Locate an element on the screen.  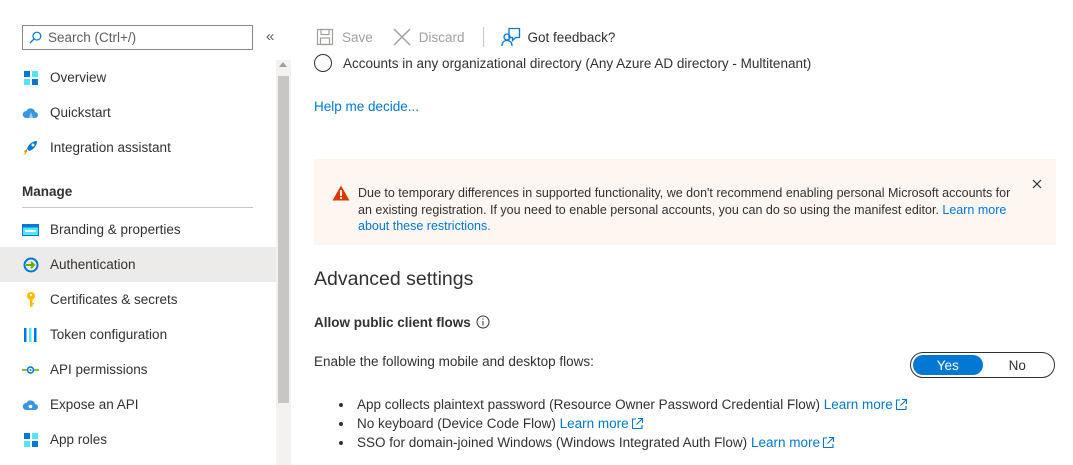
toggle-yes-option: Yes is located at coordinates (948, 365).